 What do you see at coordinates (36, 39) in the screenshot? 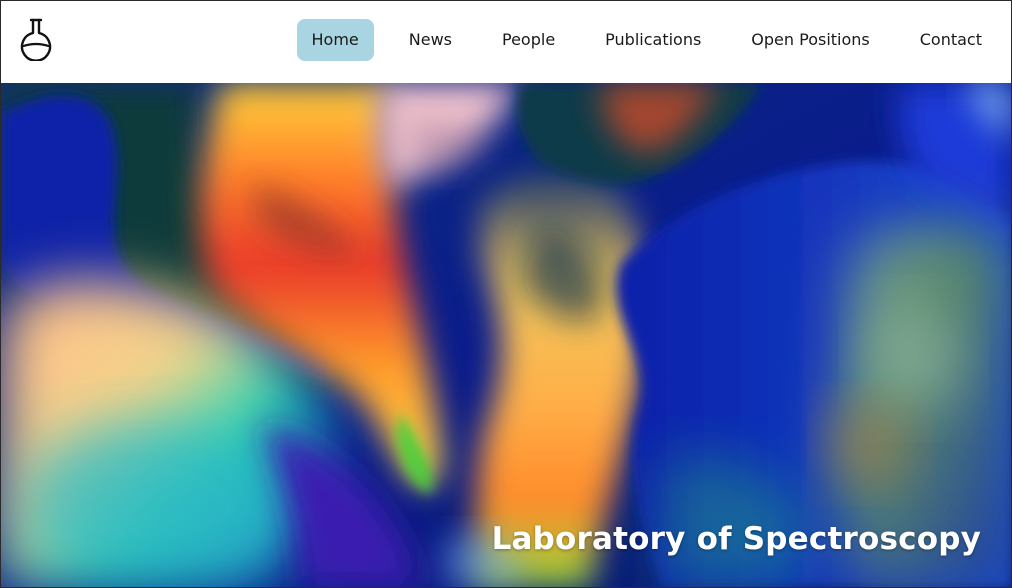
I see `flask-icon` at bounding box center [36, 39].